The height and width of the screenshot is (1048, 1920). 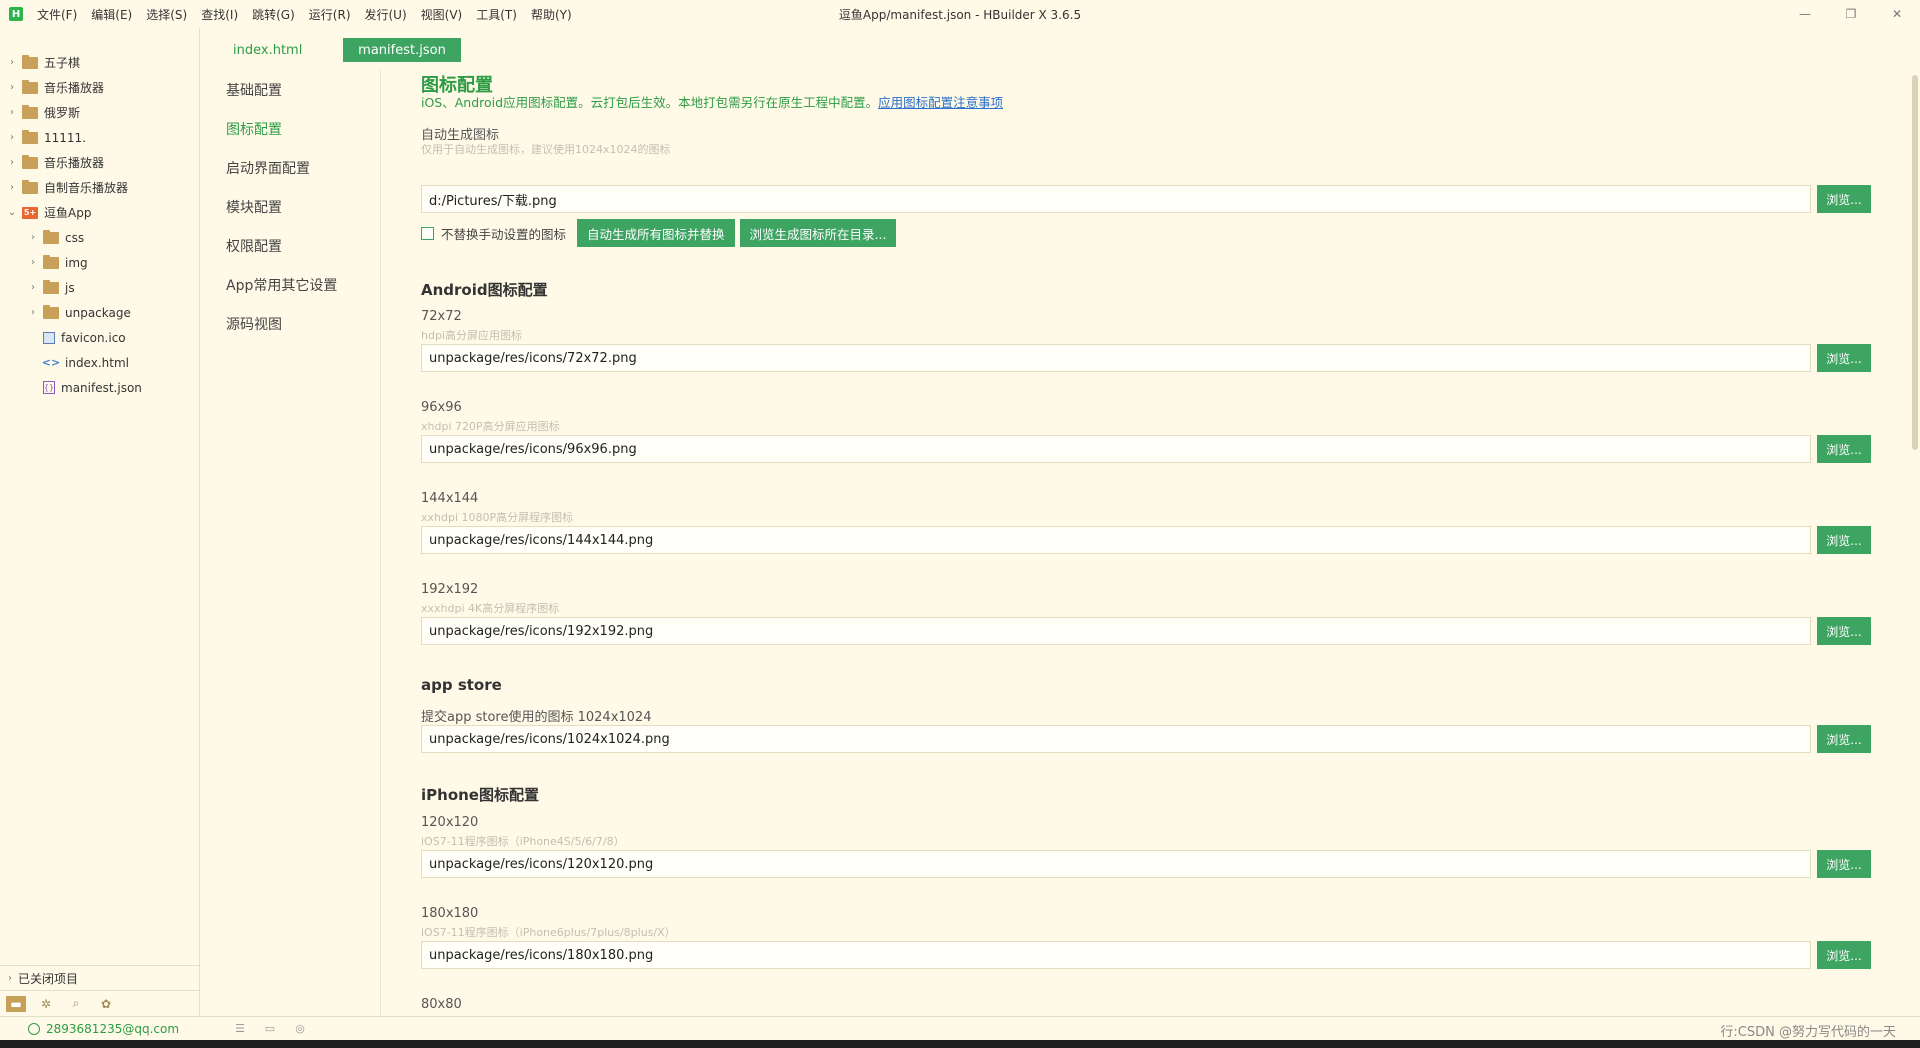 I want to click on tree-project-open: ⌄ 5+ 逗鱼App, so click(x=99, y=212).